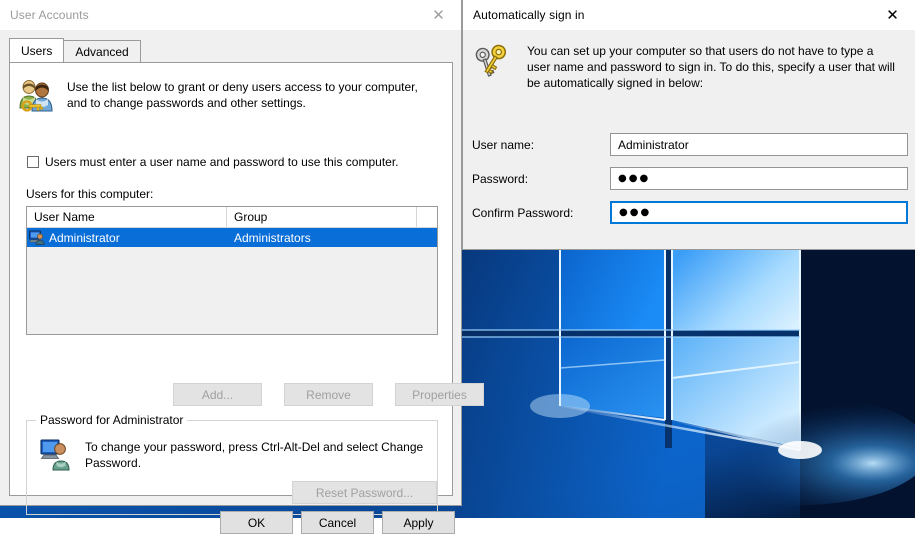 This screenshot has width=915, height=534. I want to click on tab-users: Users, so click(37, 50).